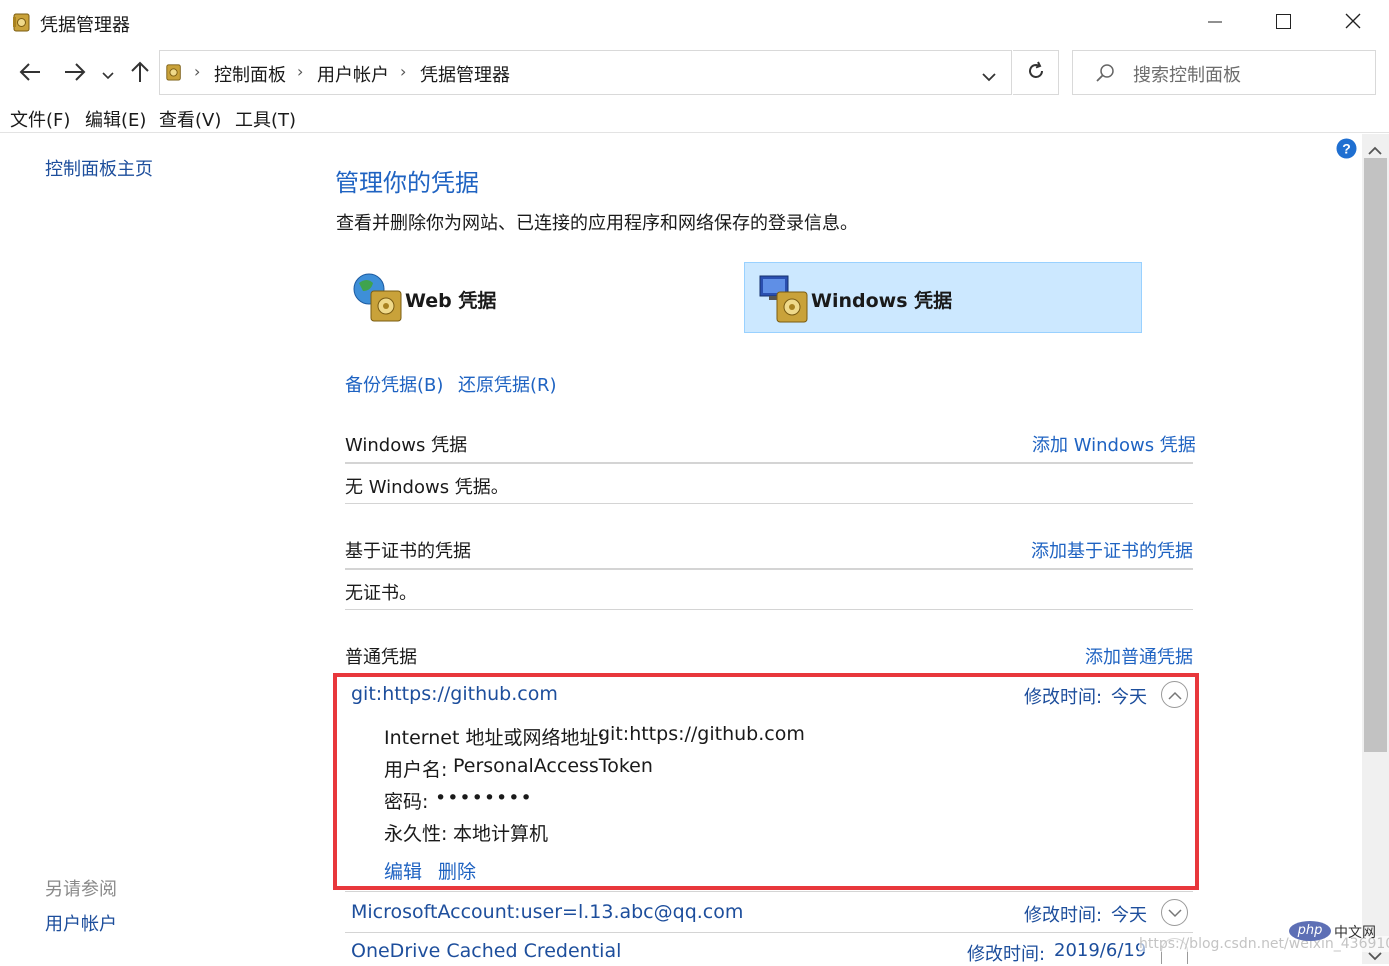 Image resolution: width=1389 pixels, height=966 pixels. I want to click on menu-file: 文件(F), so click(40, 119).